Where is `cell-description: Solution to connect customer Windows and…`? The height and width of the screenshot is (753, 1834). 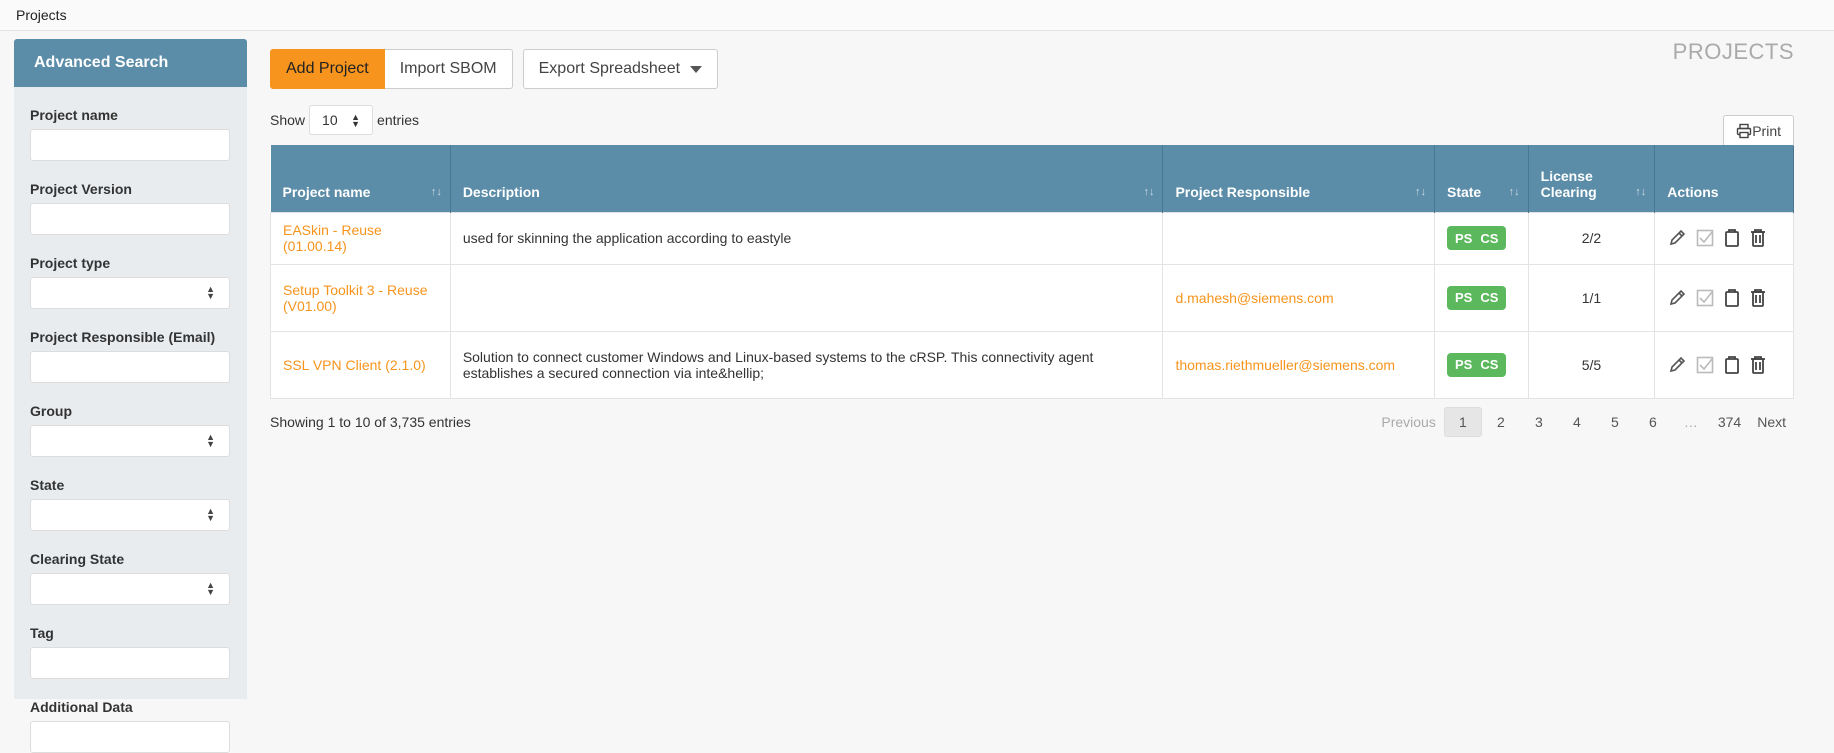
cell-description: Solution to connect customer Windows and… is located at coordinates (806, 364).